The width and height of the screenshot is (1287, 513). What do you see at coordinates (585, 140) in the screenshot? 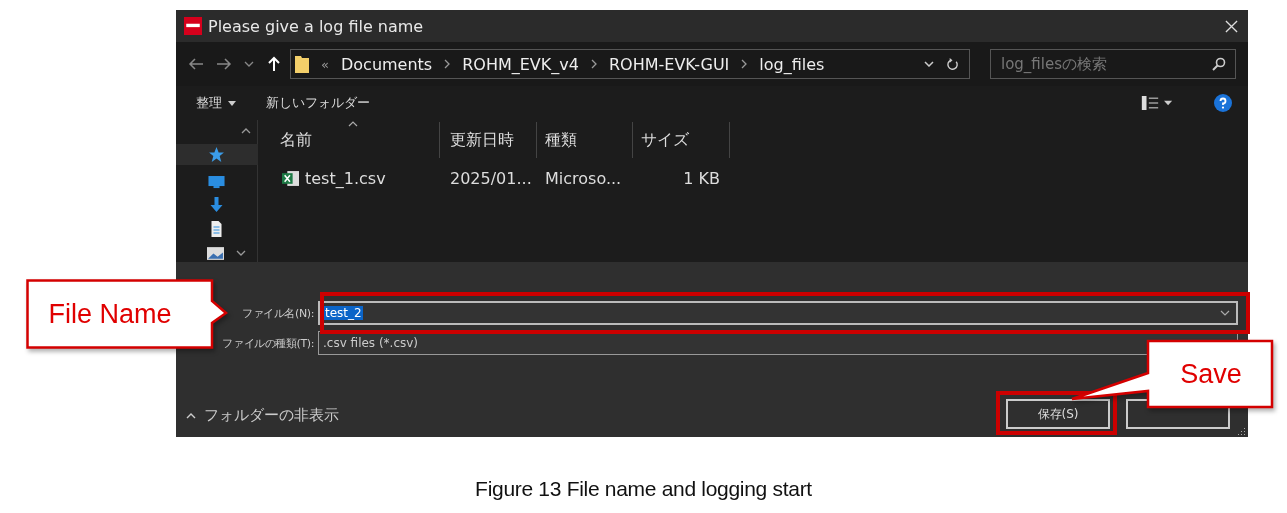
I see `column-header: 種類` at bounding box center [585, 140].